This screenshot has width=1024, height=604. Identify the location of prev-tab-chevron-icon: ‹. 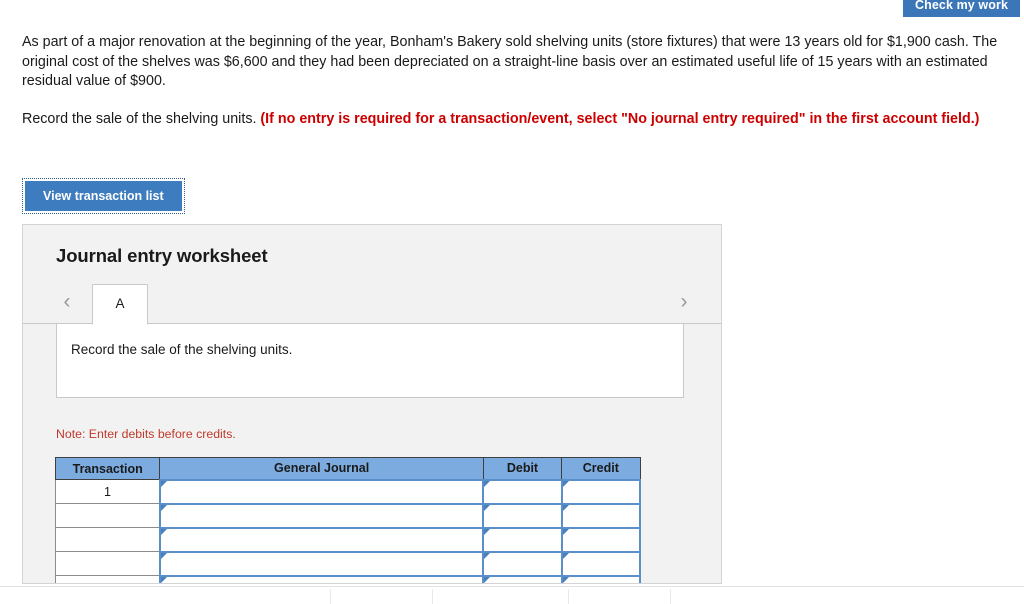
(67, 302).